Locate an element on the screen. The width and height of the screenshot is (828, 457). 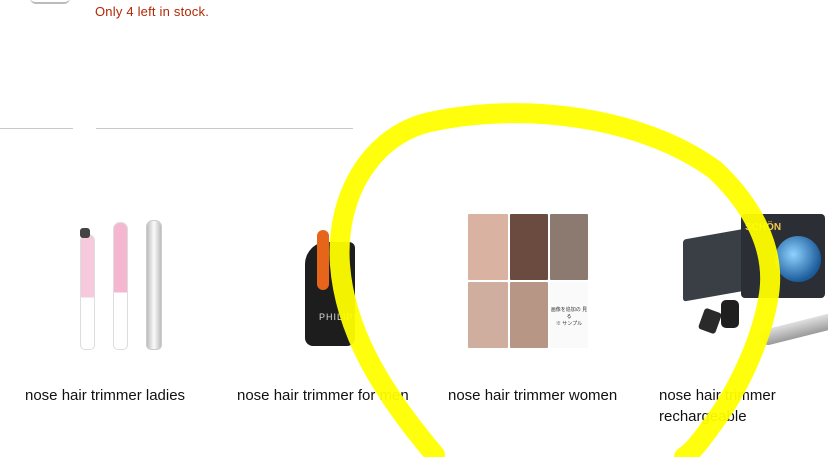
product-image-rechargeable-trimmer: SCHÖN is located at coordinates (743, 280).